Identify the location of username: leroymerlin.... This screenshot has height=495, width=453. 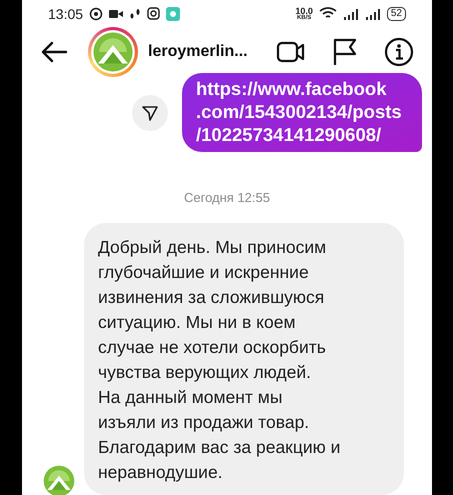
(200, 52).